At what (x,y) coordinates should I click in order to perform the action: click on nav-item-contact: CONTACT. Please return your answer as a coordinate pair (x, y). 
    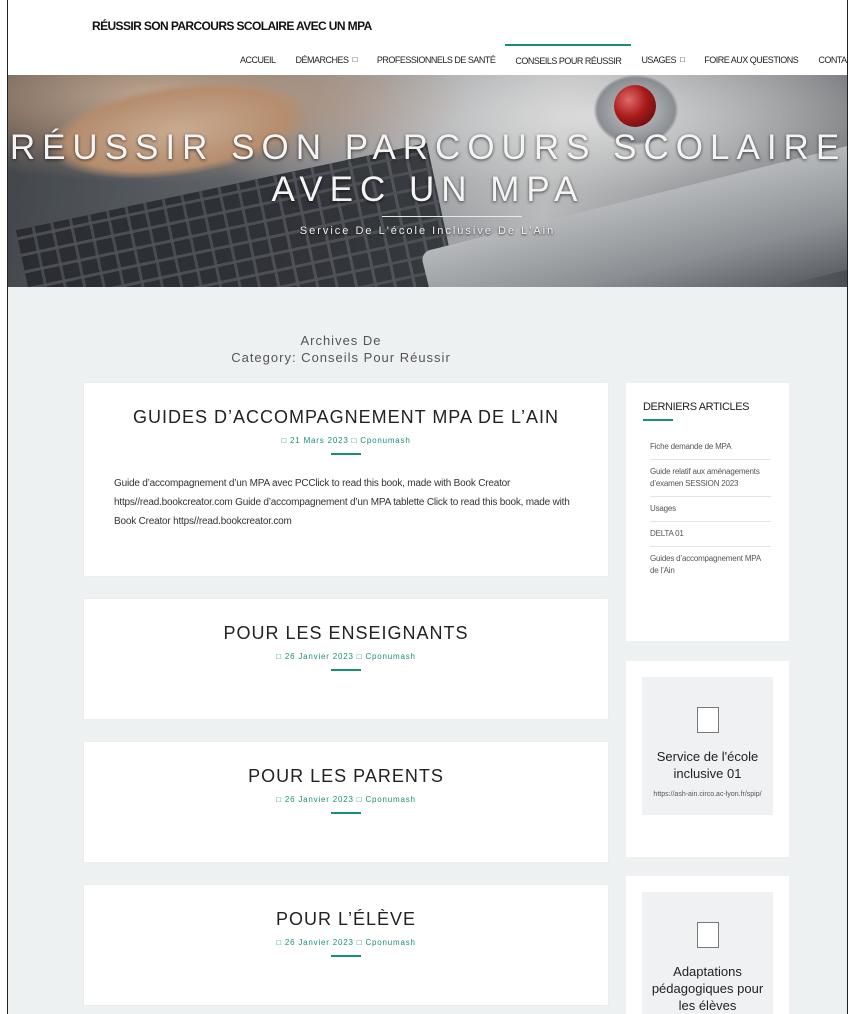
    Looking at the image, I should click on (827, 59).